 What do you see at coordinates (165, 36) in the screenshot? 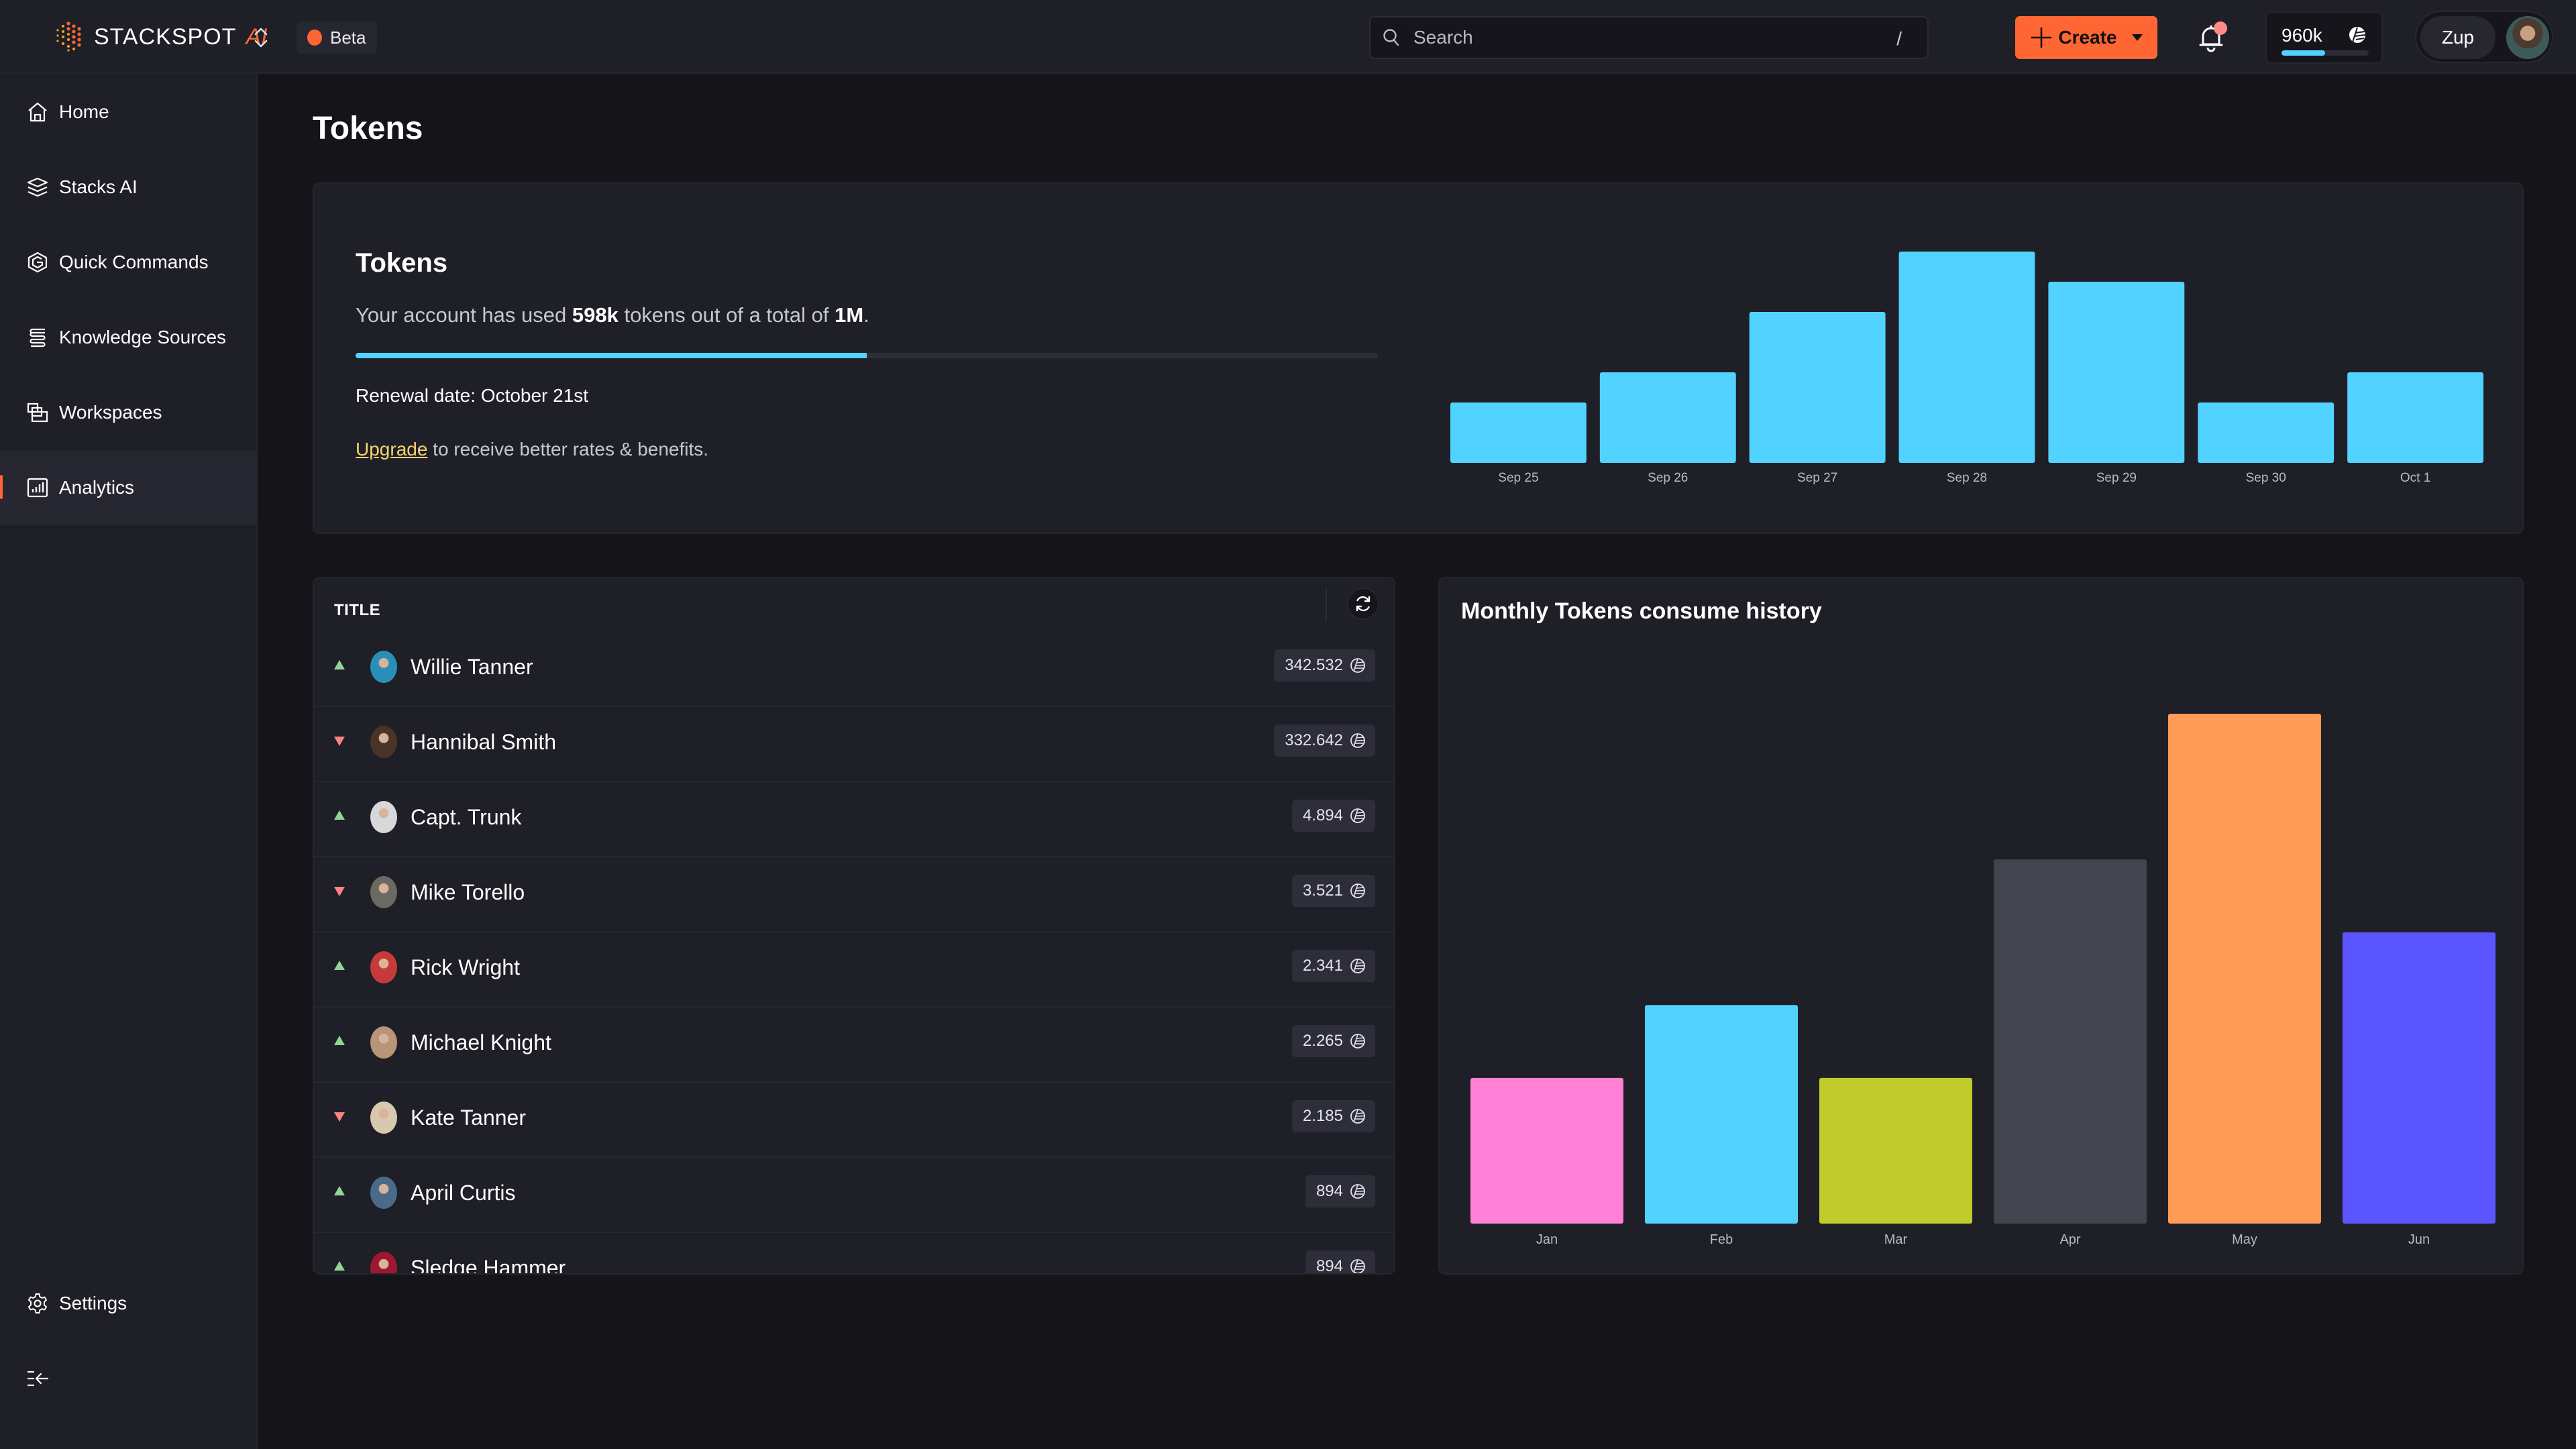
I see `brand-name: STACKSPOT` at bounding box center [165, 36].